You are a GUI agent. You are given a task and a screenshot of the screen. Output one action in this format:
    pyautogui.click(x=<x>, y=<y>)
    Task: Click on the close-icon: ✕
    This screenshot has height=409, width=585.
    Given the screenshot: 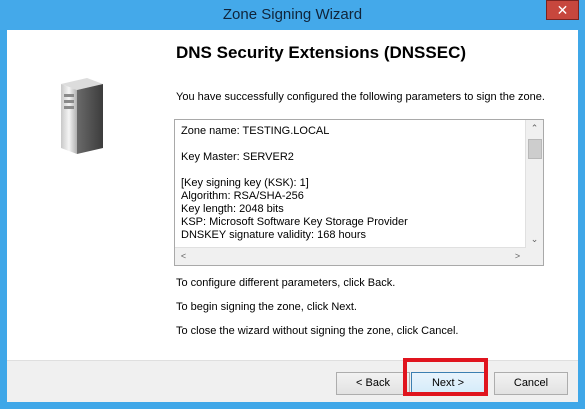 What is the action you would take?
    pyautogui.click(x=562, y=10)
    